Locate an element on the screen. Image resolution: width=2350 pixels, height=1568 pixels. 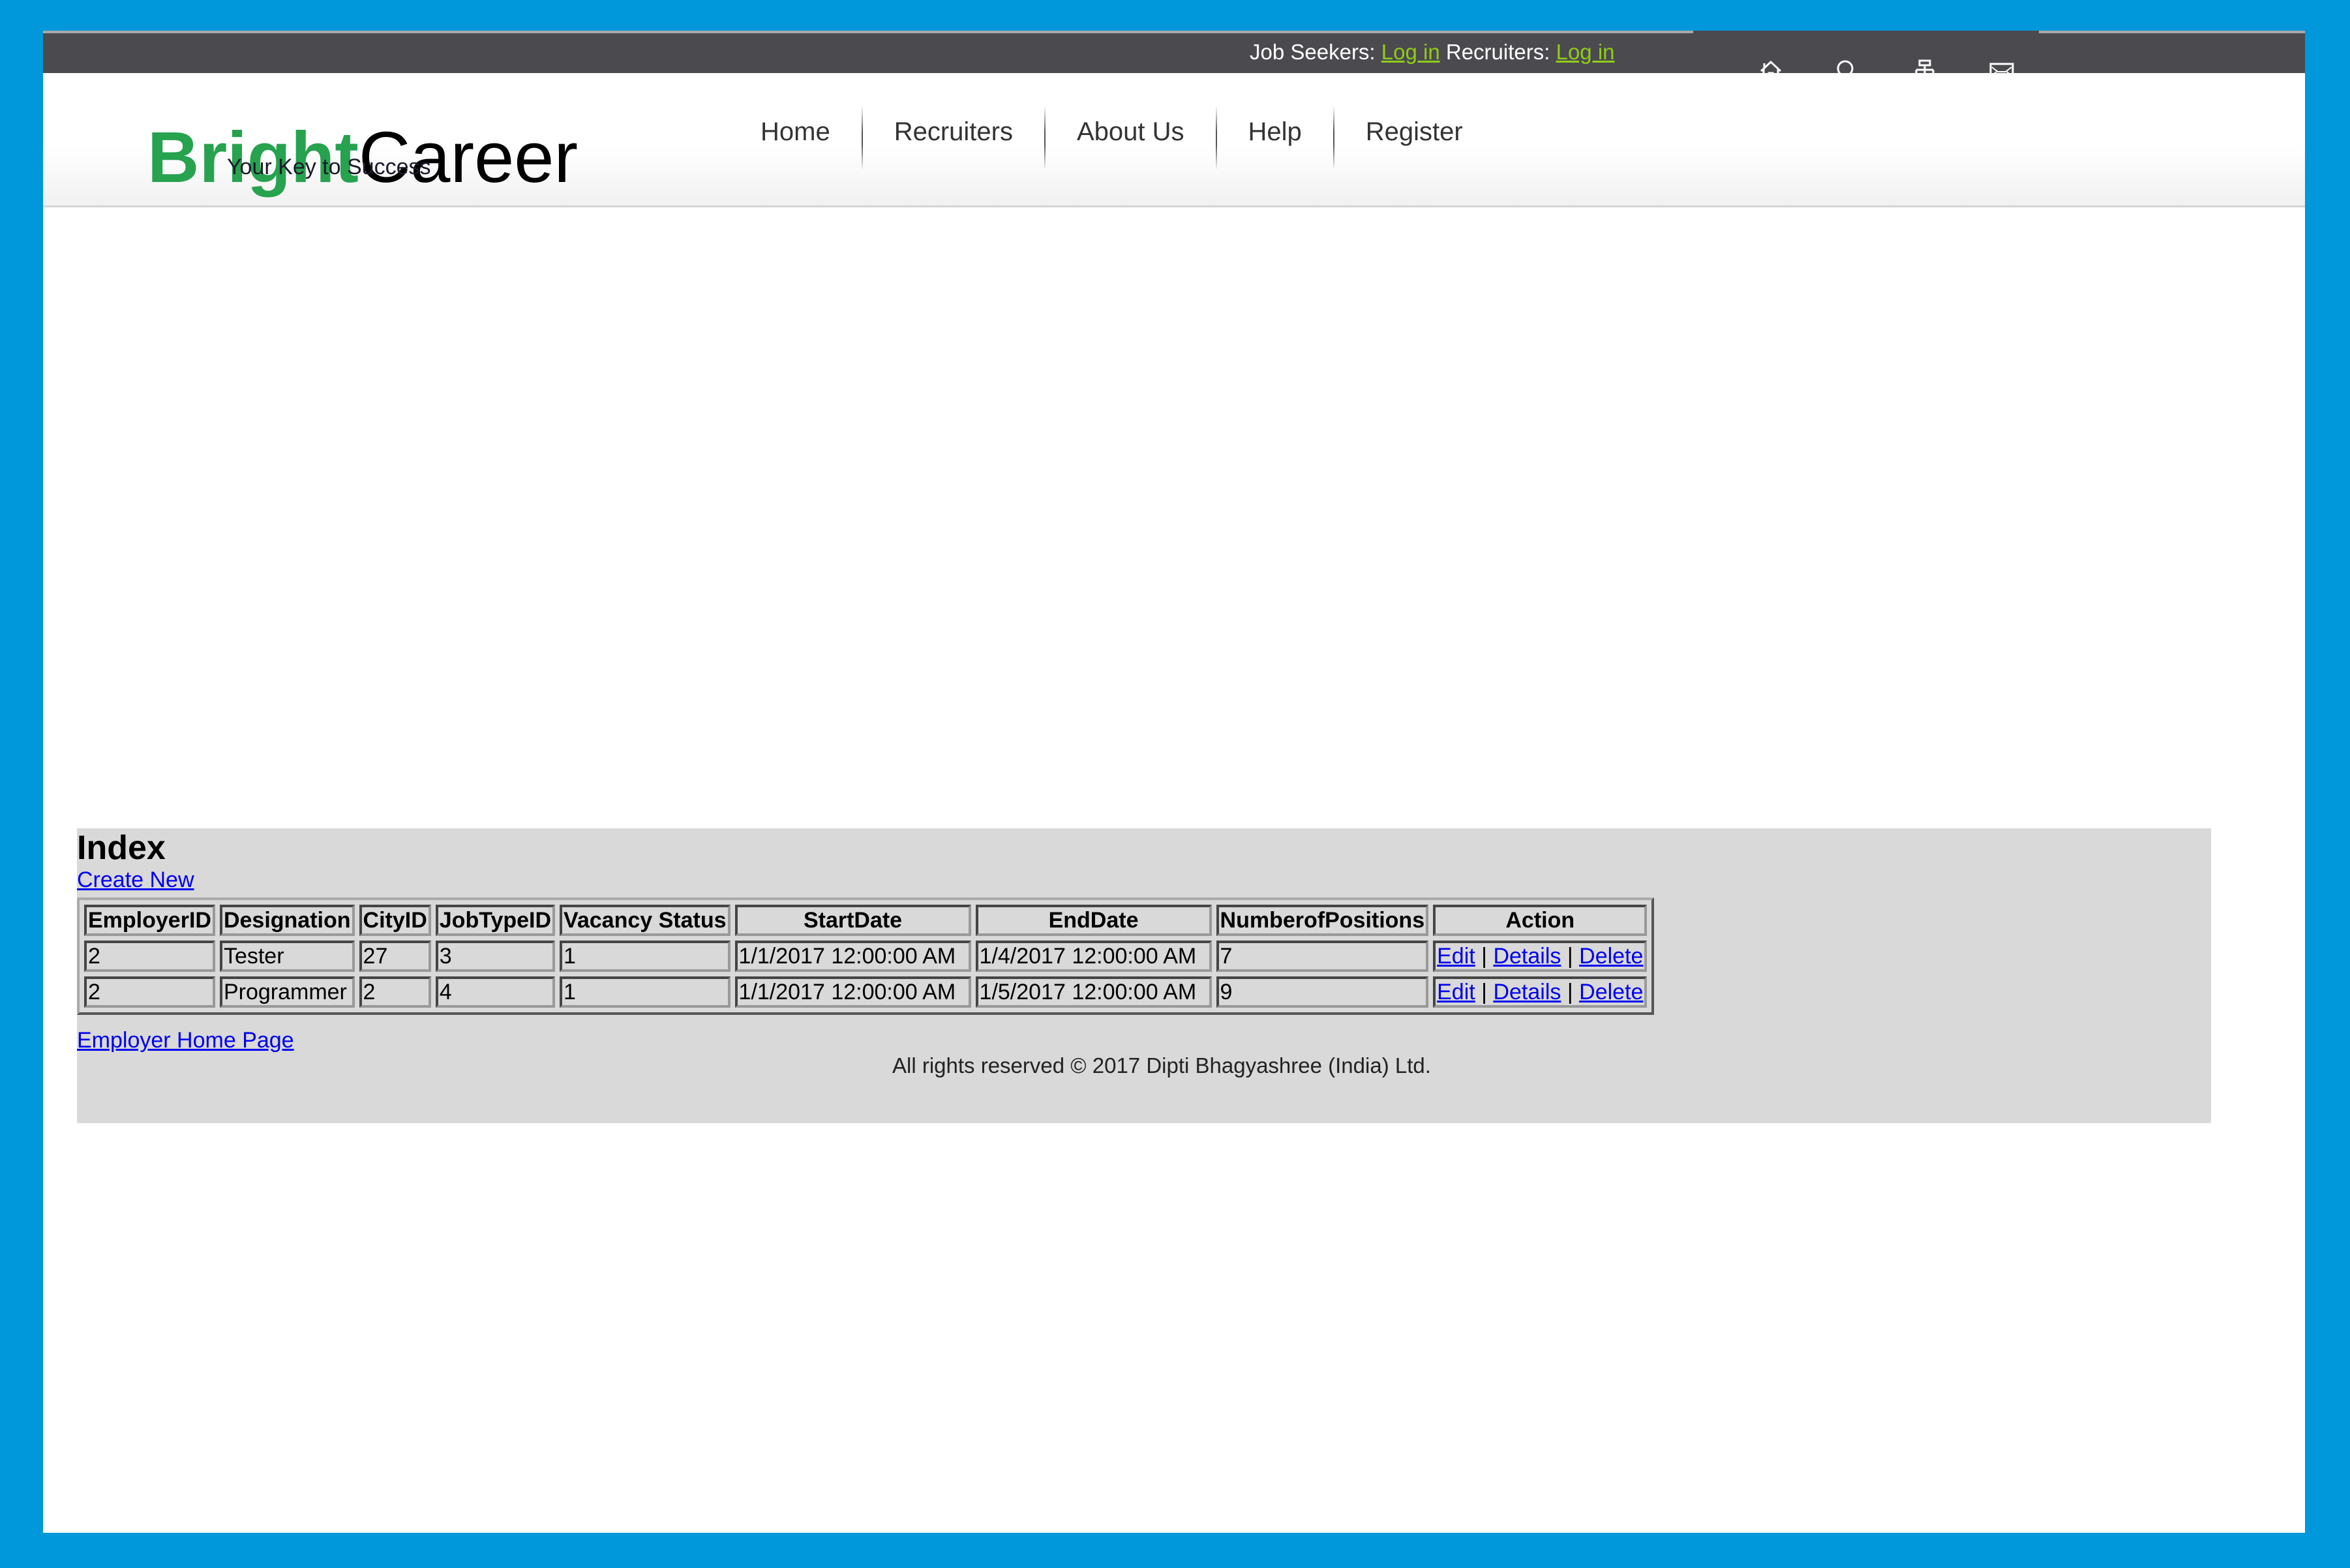
cell-jobtypeid: 4 is located at coordinates (495, 992).